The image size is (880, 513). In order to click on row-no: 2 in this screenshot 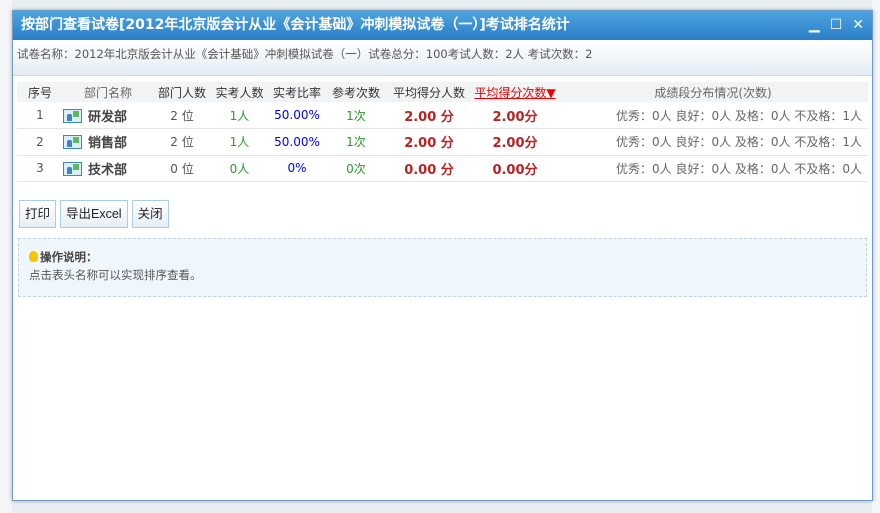, I will do `click(40, 142)`.